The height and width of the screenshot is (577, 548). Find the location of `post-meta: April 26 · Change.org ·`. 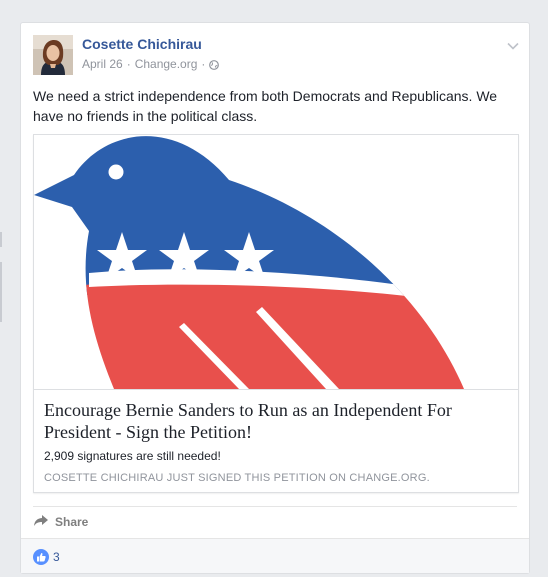

post-meta: April 26 · Change.org · is located at coordinates (151, 64).